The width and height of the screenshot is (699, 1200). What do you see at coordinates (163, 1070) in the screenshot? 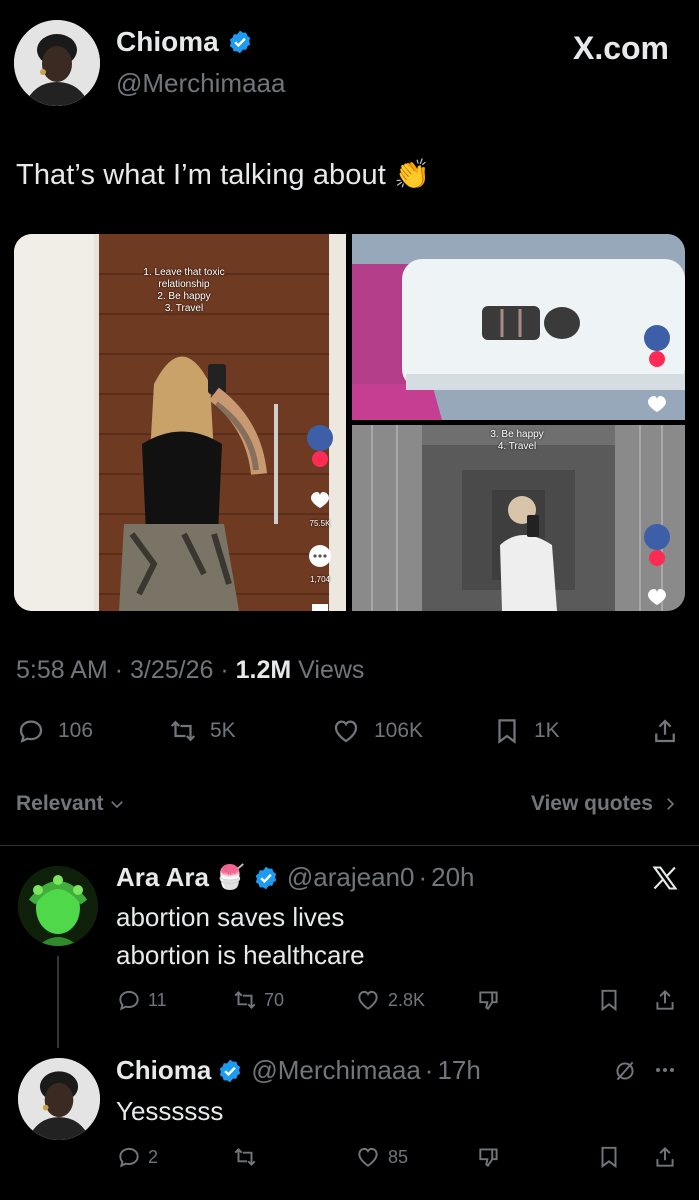
I see `reply-author-name: Chioma` at bounding box center [163, 1070].